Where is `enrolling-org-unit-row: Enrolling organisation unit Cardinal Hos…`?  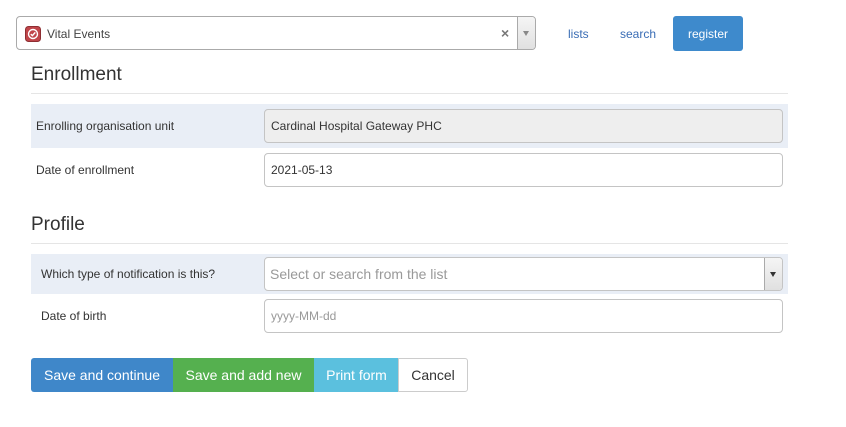
enrolling-org-unit-row: Enrolling organisation unit Cardinal Hos… is located at coordinates (409, 126).